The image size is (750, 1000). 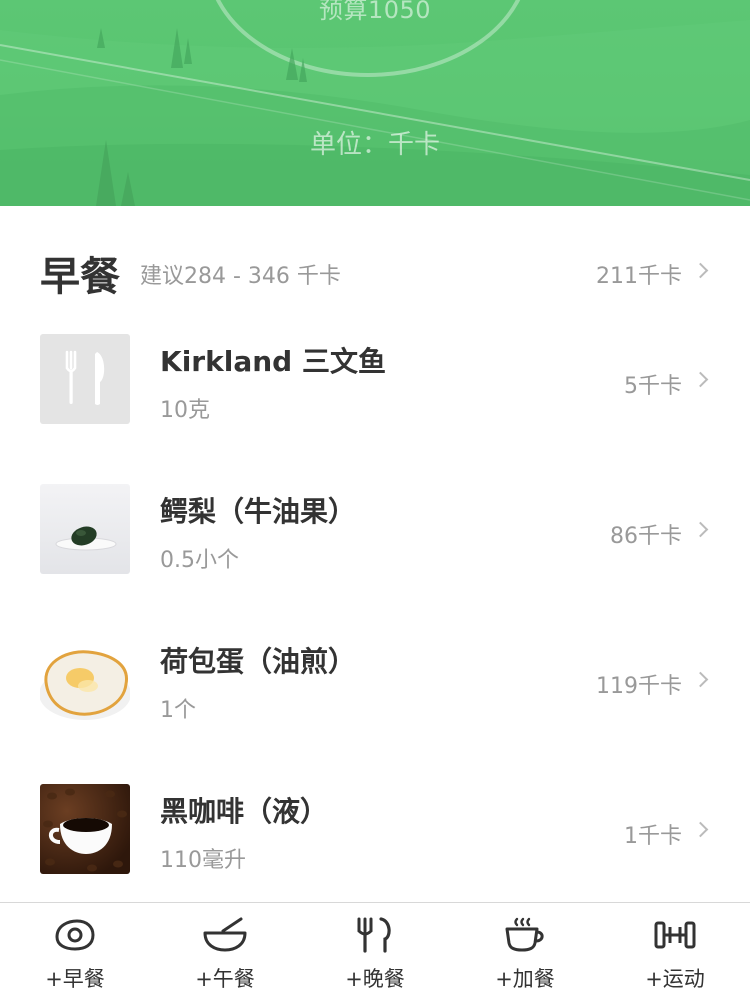 What do you see at coordinates (199, 560) in the screenshot?
I see `food-quantity: 0.5小个` at bounding box center [199, 560].